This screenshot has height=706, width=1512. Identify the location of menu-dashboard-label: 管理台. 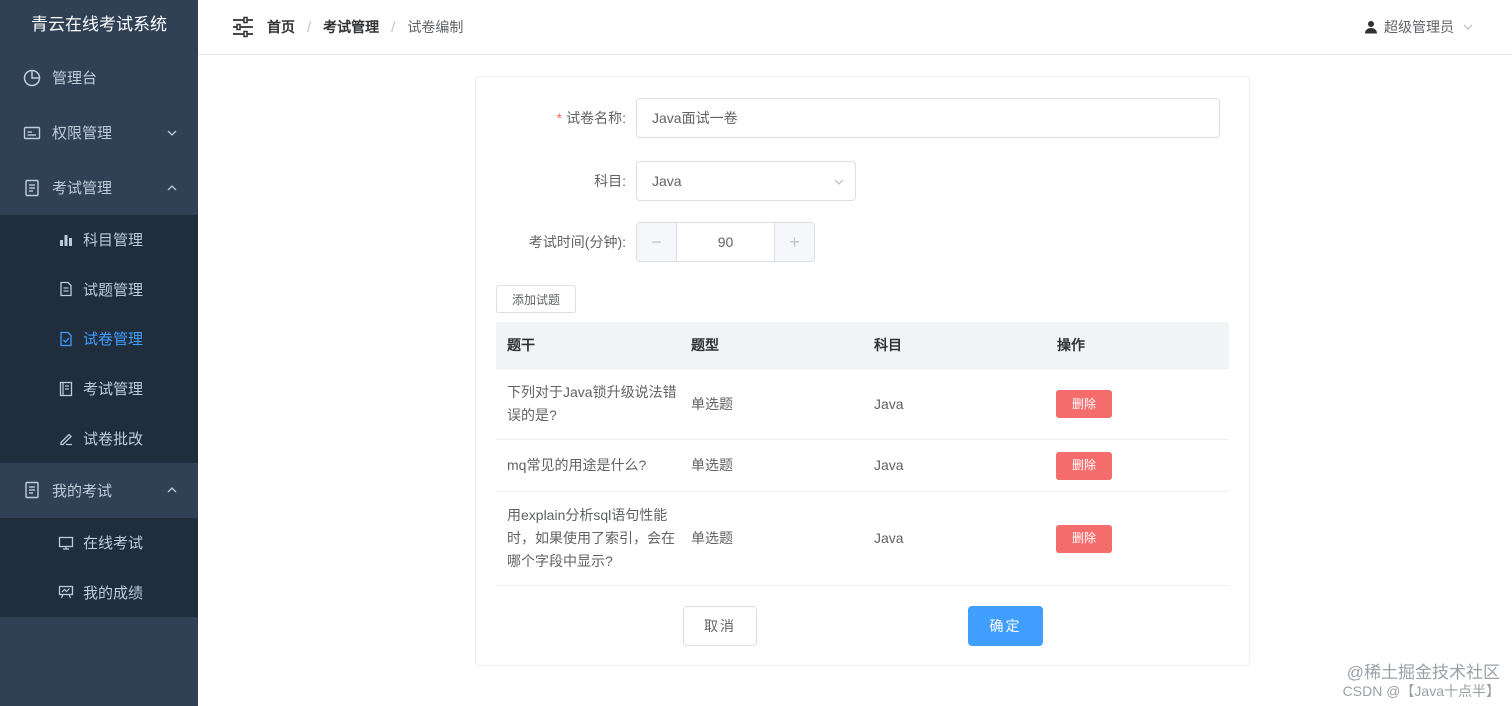
(75, 78).